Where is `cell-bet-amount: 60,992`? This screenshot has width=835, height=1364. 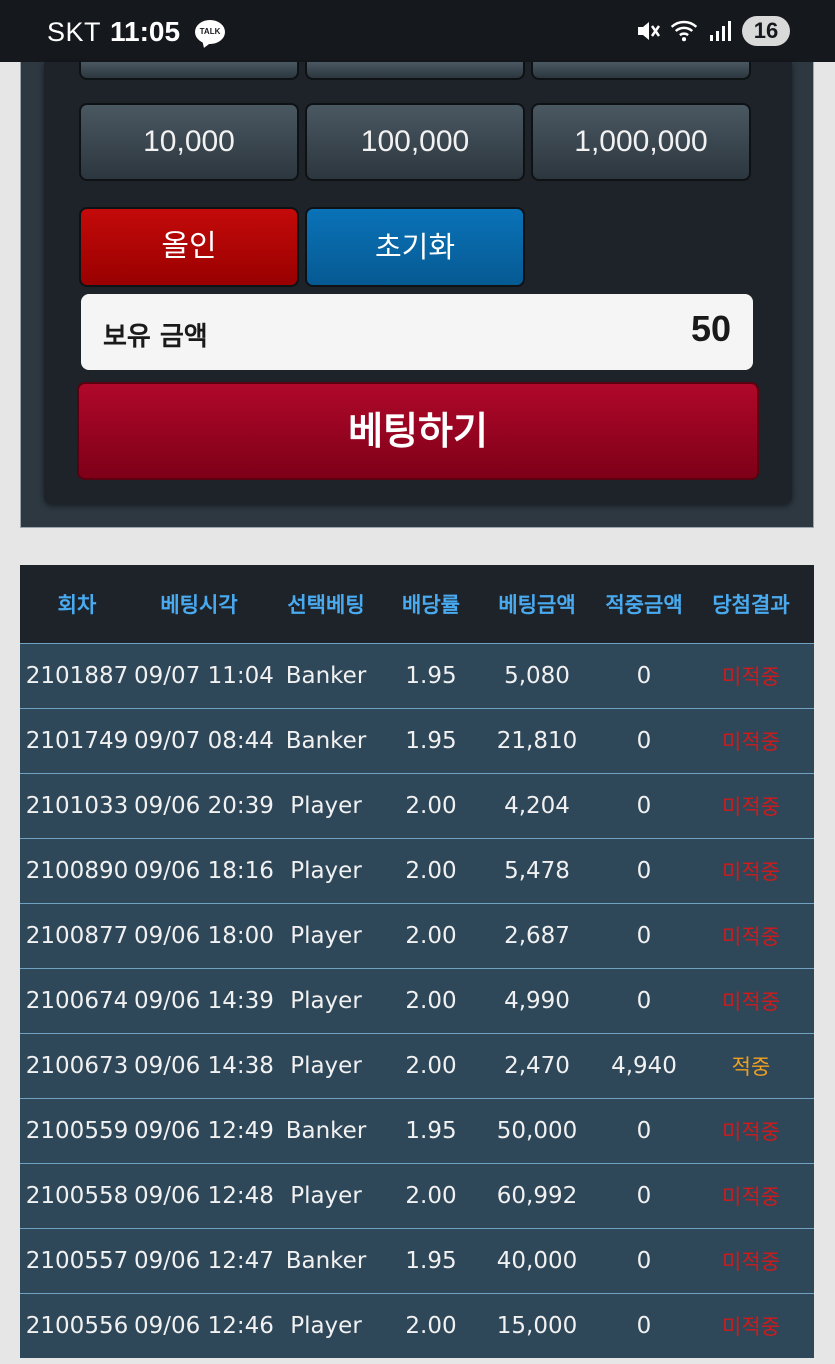 cell-bet-amount: 60,992 is located at coordinates (537, 1196).